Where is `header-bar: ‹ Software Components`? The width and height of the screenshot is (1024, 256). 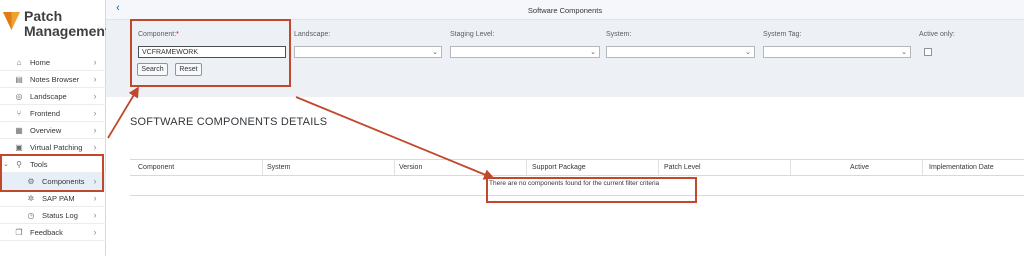 header-bar: ‹ Software Components is located at coordinates (565, 10).